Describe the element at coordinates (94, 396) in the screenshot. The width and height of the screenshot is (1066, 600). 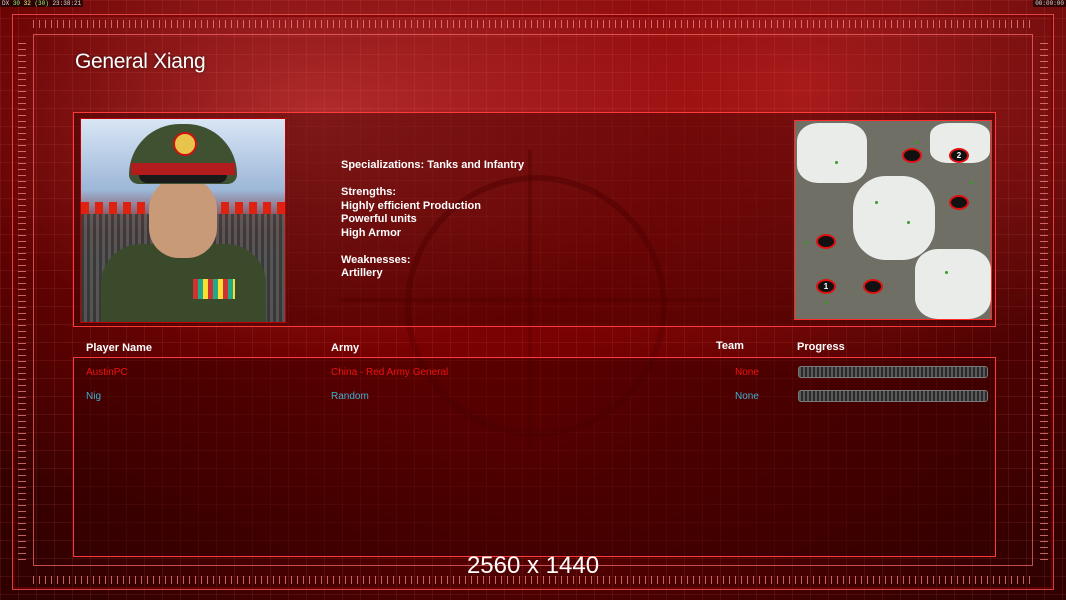
I see `player-name: Nig` at that location.